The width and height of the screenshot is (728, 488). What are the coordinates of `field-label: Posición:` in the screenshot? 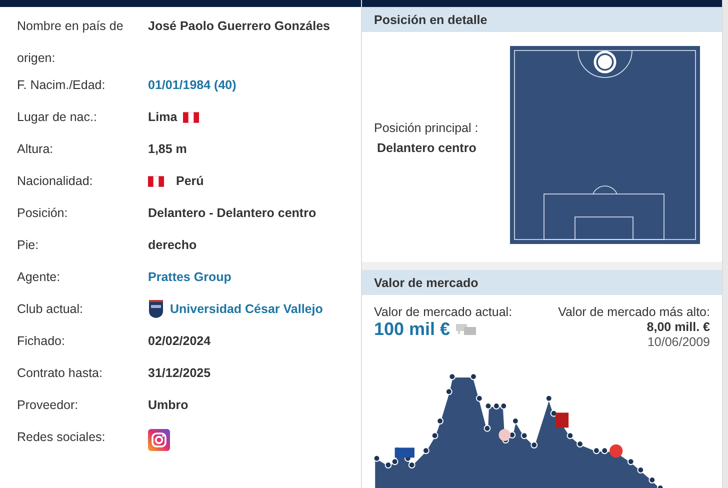 It's located at (43, 213).